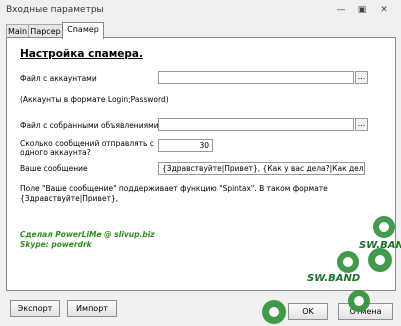  What do you see at coordinates (89, 125) in the screenshot?
I see `ads-file-label: Файл с собранными объявлениями` at bounding box center [89, 125].